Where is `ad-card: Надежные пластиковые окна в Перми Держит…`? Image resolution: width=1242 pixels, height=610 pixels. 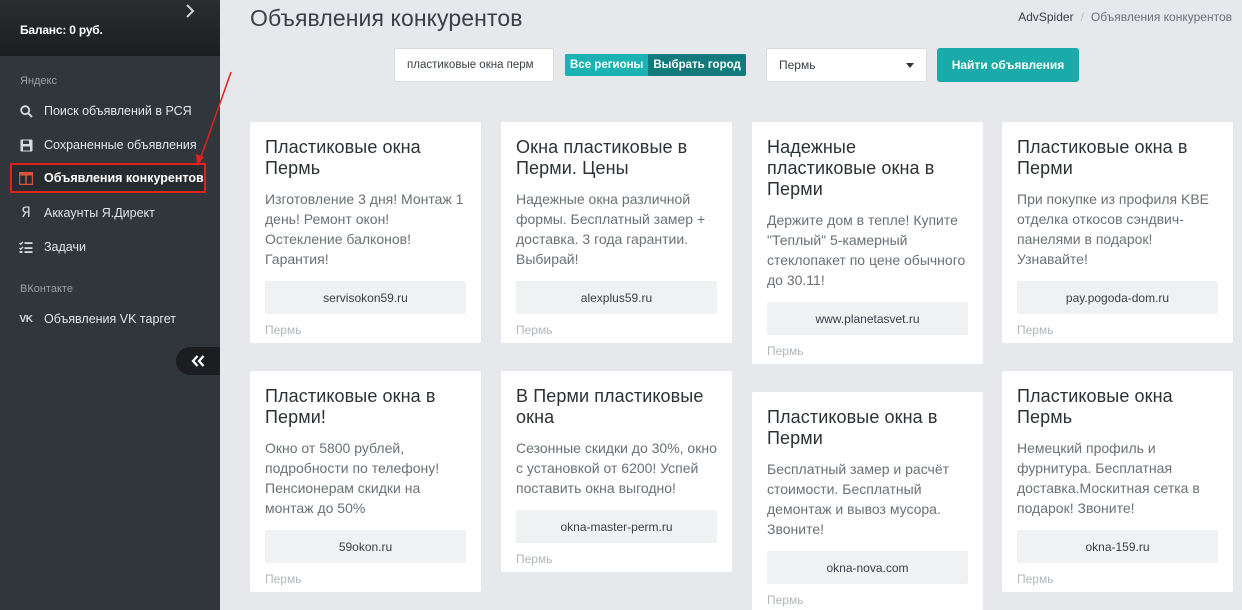
ad-card: Надежные пластиковые окна в Перми Держит… is located at coordinates (867, 243).